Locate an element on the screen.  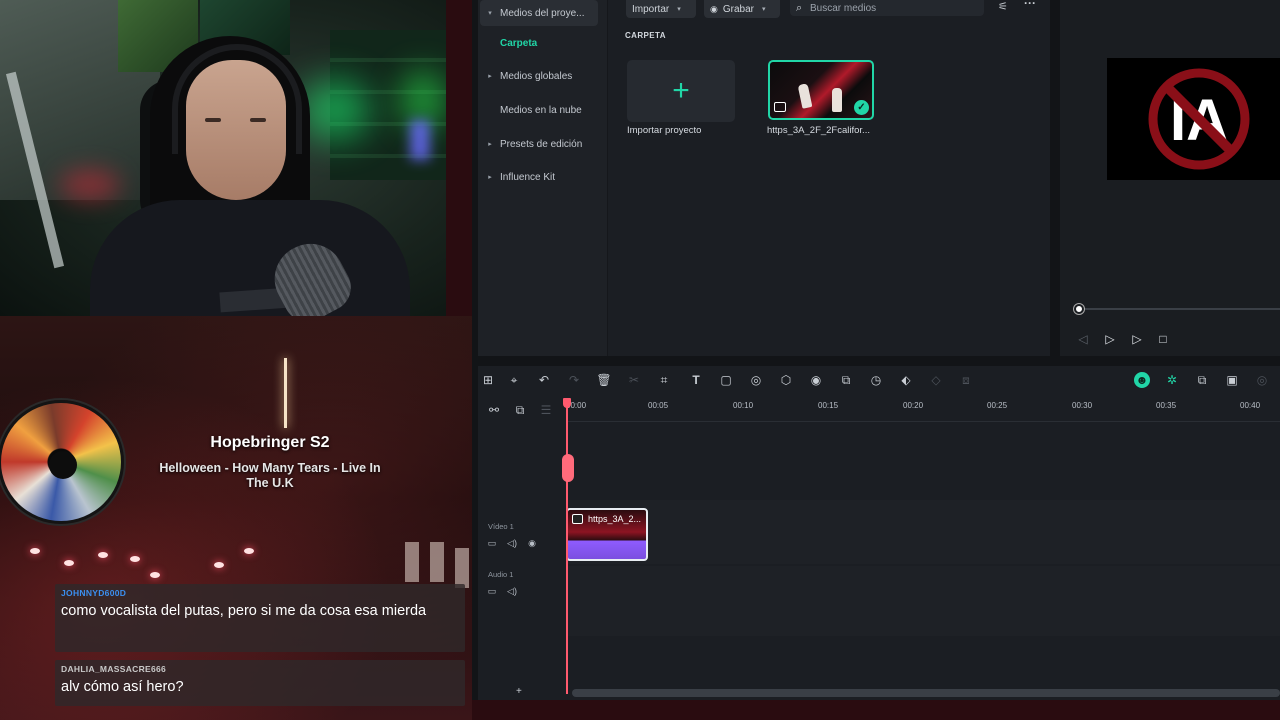
snap-icon: ✲ is located at coordinates (1172, 380).